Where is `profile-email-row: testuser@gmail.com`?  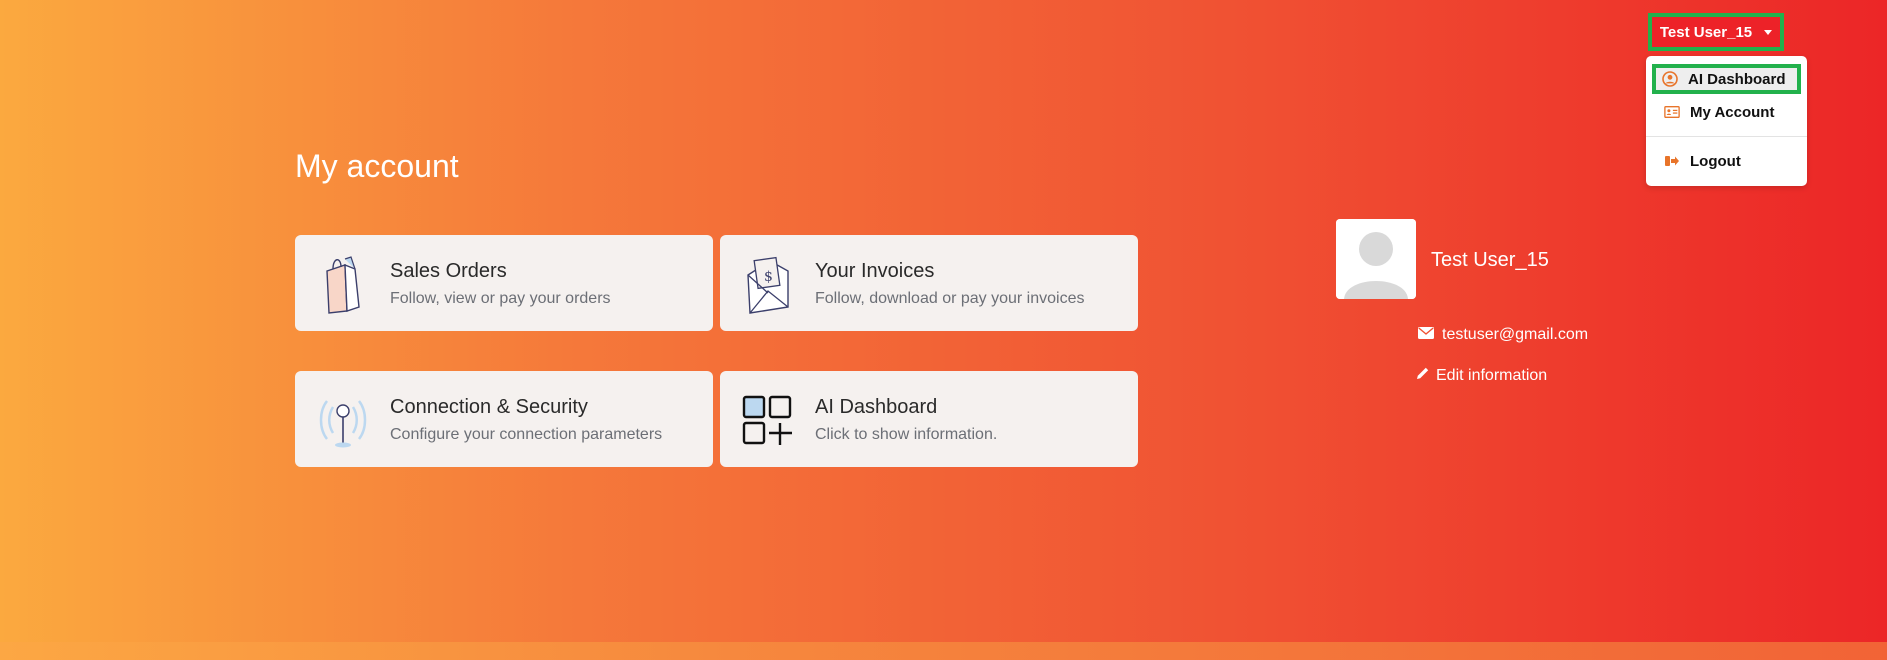 profile-email-row: testuser@gmail.com is located at coordinates (1503, 335).